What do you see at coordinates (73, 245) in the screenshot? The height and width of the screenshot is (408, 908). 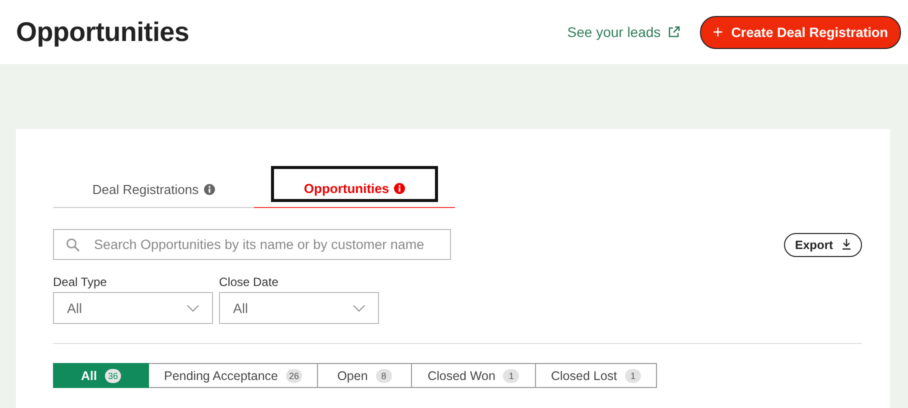 I see `search-icon` at bounding box center [73, 245].